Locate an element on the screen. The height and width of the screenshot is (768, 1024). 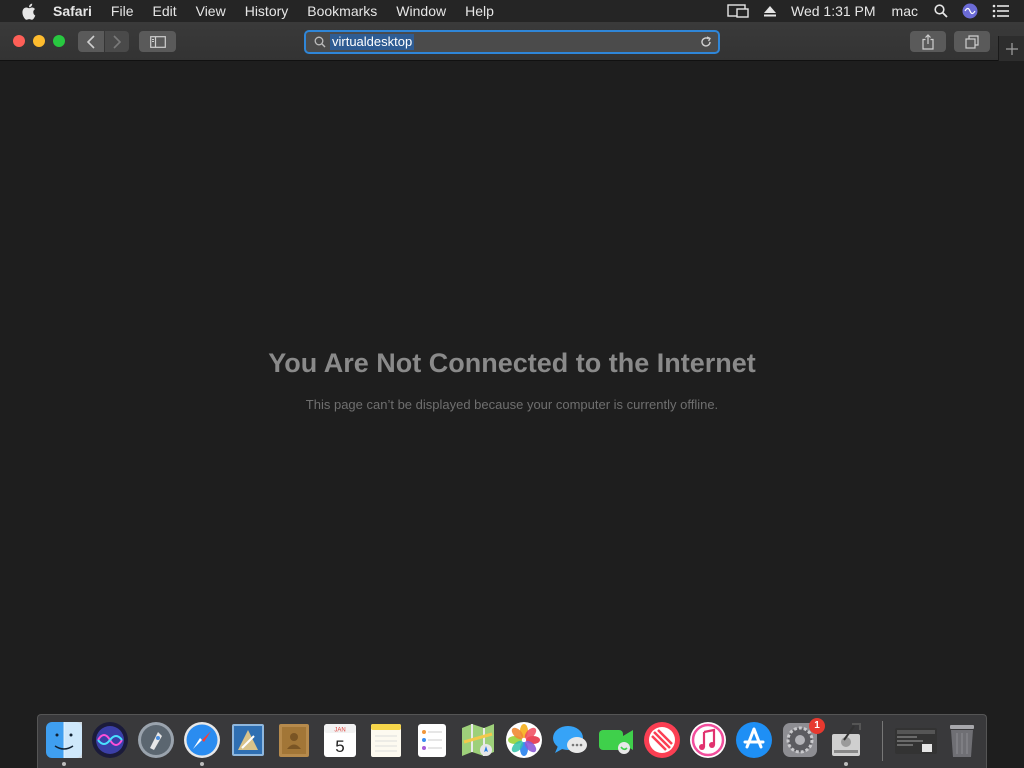
dock-separator is located at coordinates (882, 741).